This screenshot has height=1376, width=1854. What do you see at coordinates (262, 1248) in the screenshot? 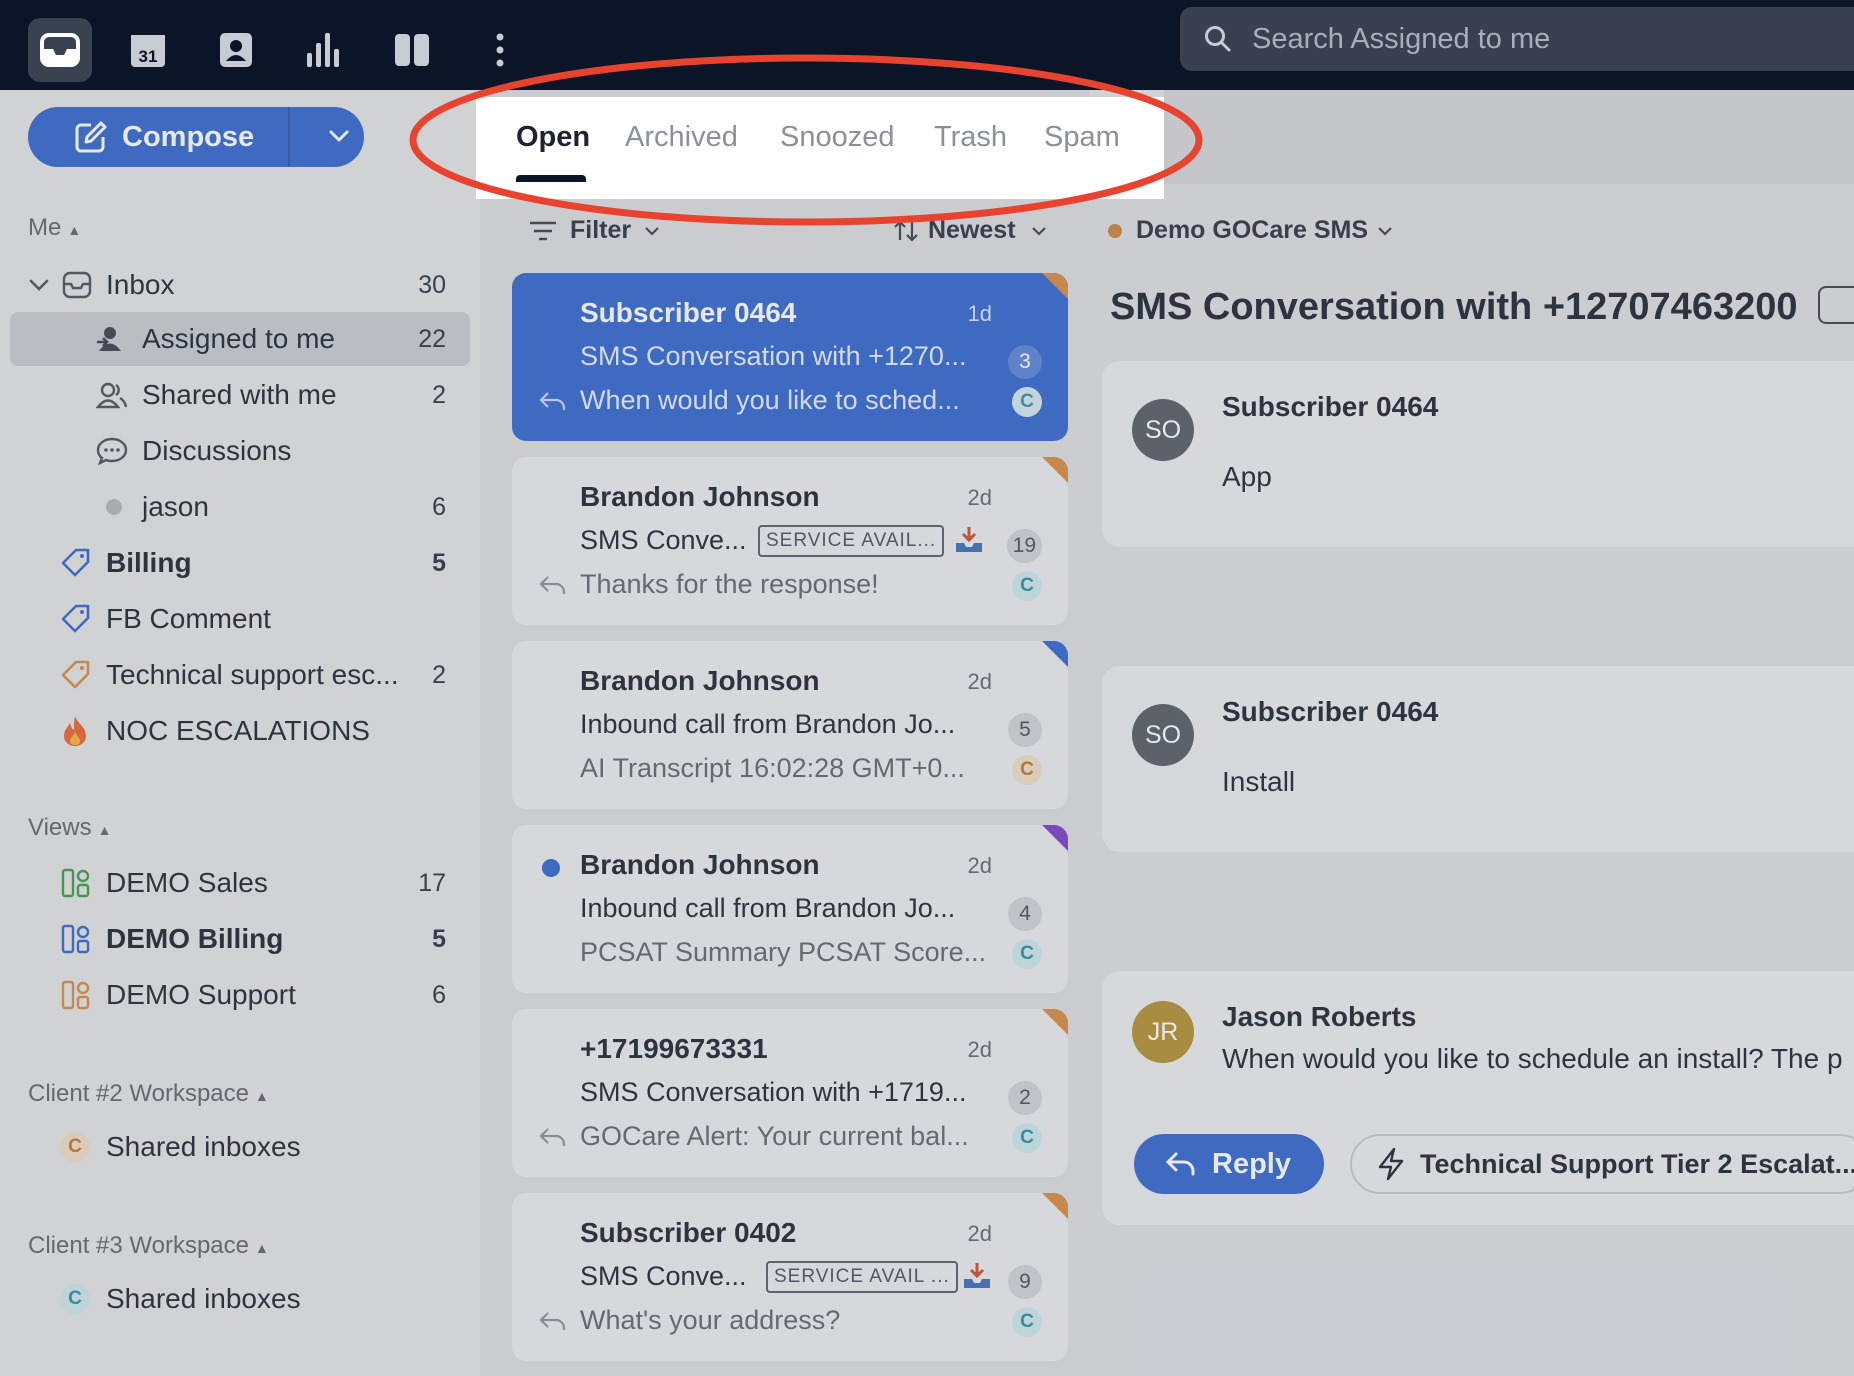
I see `collapse-caret-icon: ▲` at bounding box center [262, 1248].